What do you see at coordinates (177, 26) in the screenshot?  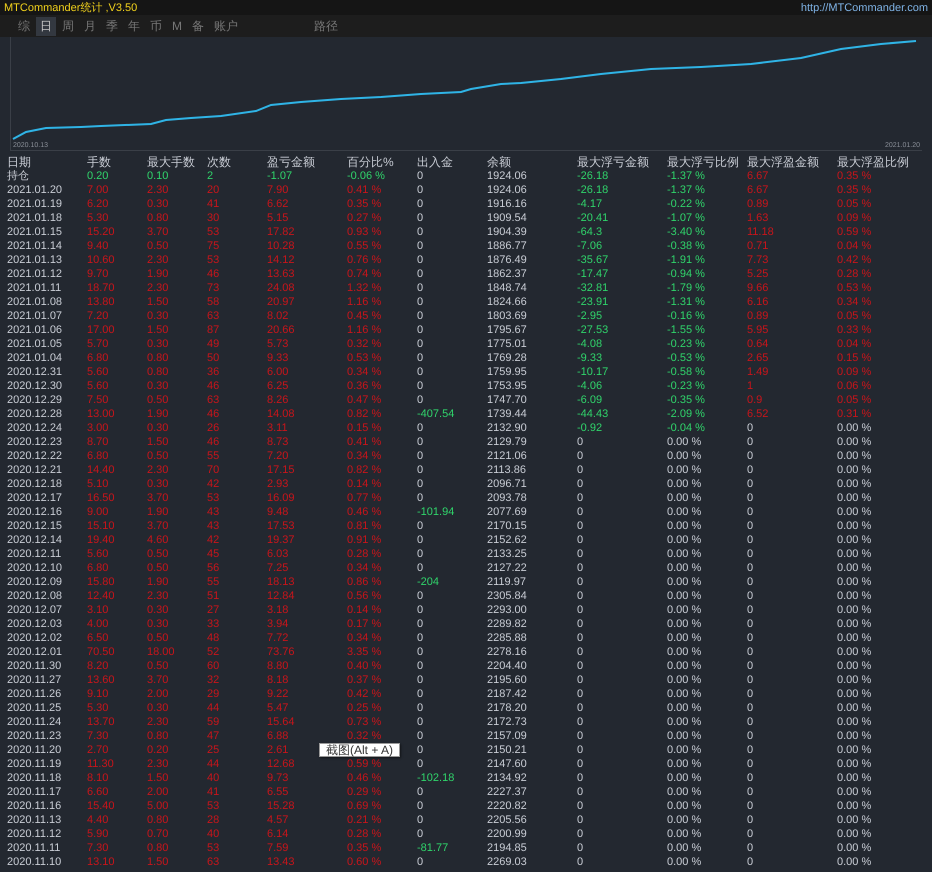 I see `tab: M` at bounding box center [177, 26].